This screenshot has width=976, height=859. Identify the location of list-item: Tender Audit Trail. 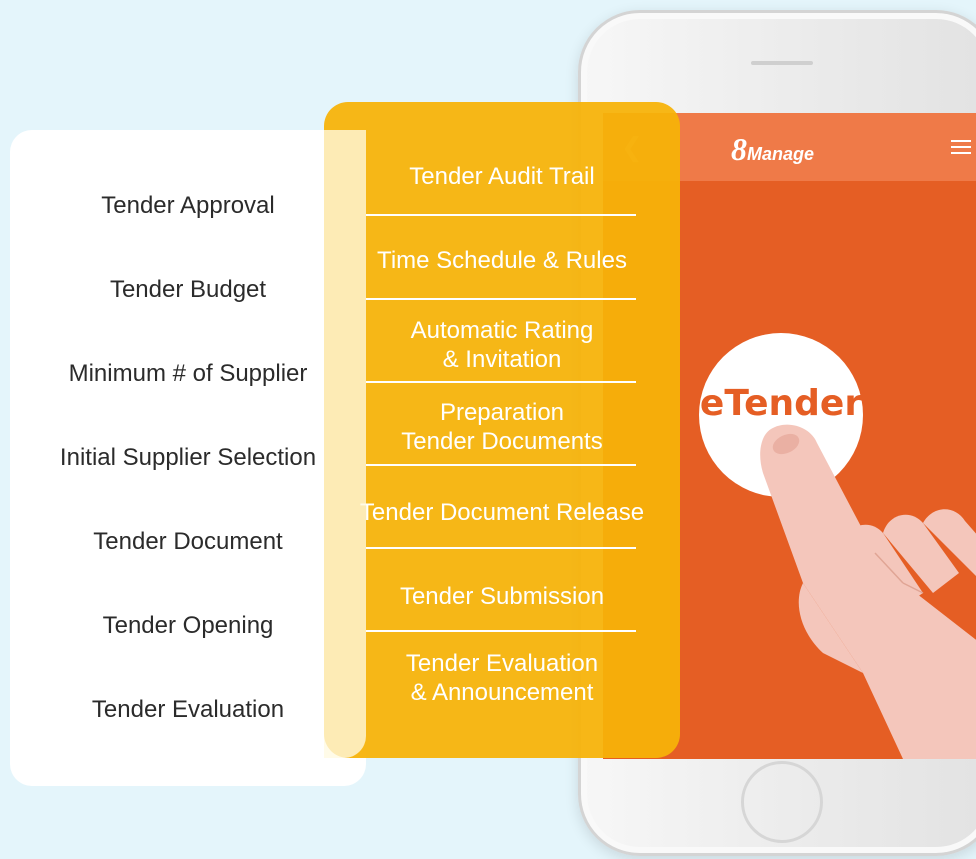
(502, 176).